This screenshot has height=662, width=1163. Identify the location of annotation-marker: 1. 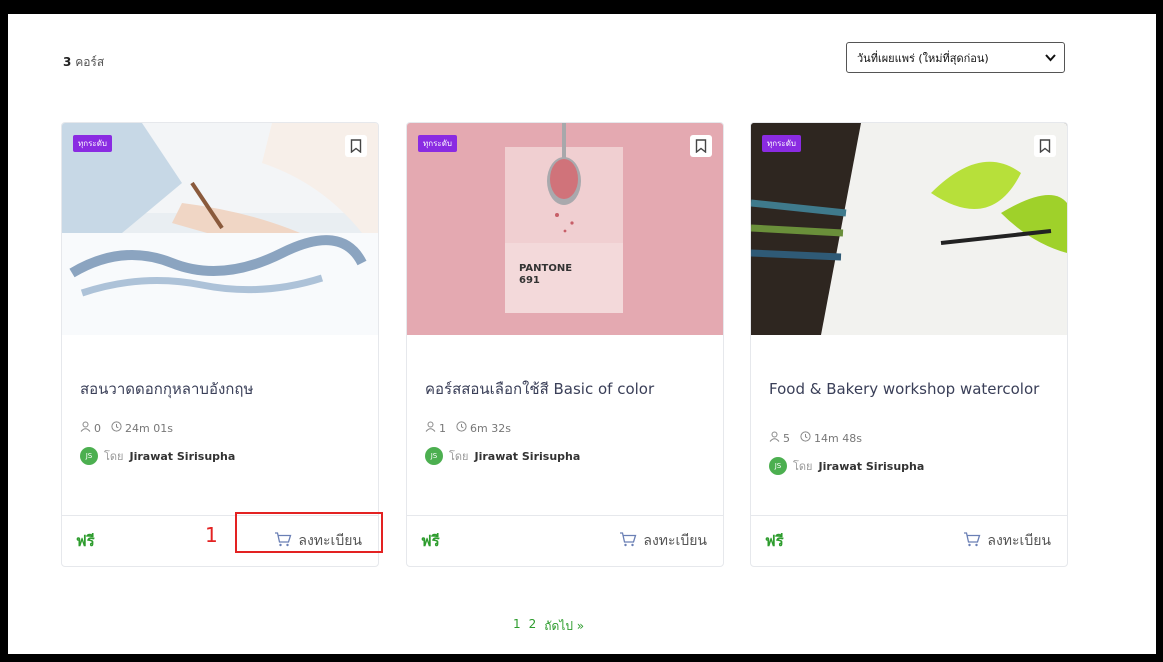
(211, 535).